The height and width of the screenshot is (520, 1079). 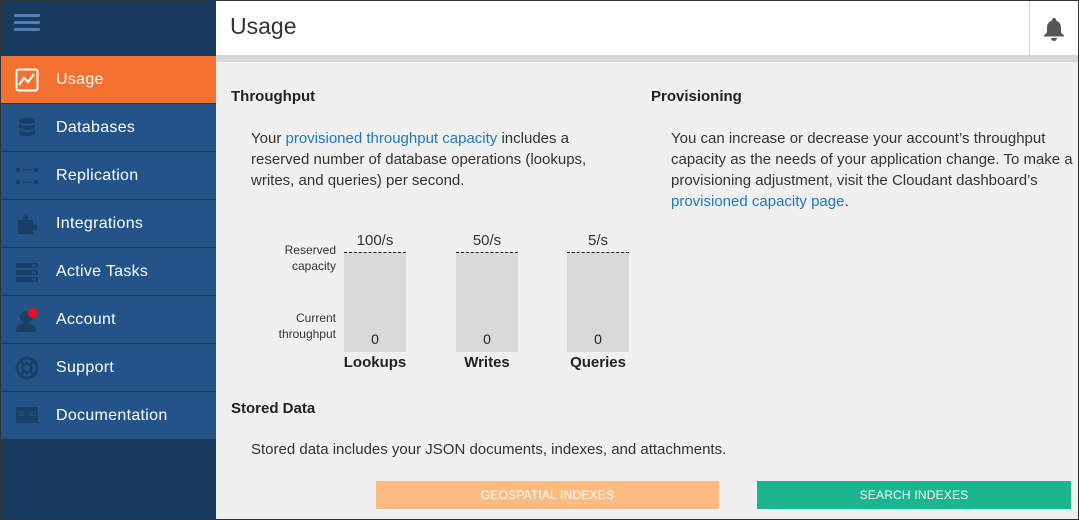 I want to click on provisioning-heading: Provisioning, so click(x=696, y=96).